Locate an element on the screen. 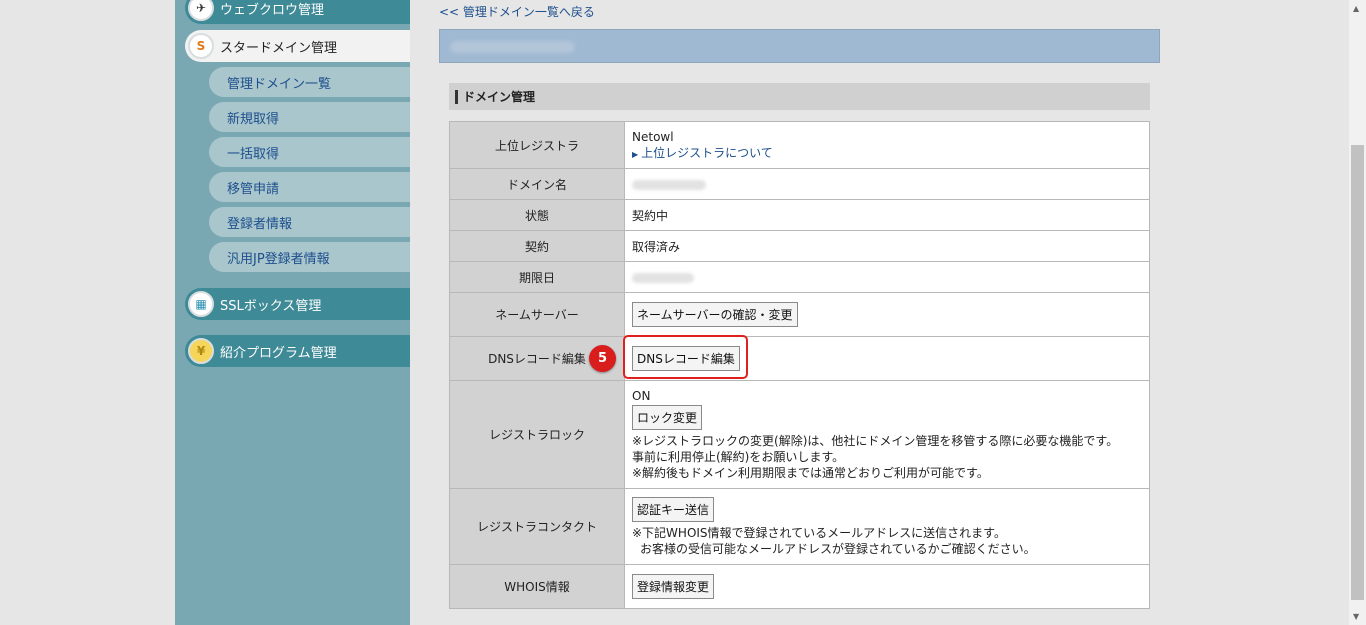 This screenshot has height=625, width=1366. nav-ssl-box: ▦ SSLボックス管理 is located at coordinates (297, 304).